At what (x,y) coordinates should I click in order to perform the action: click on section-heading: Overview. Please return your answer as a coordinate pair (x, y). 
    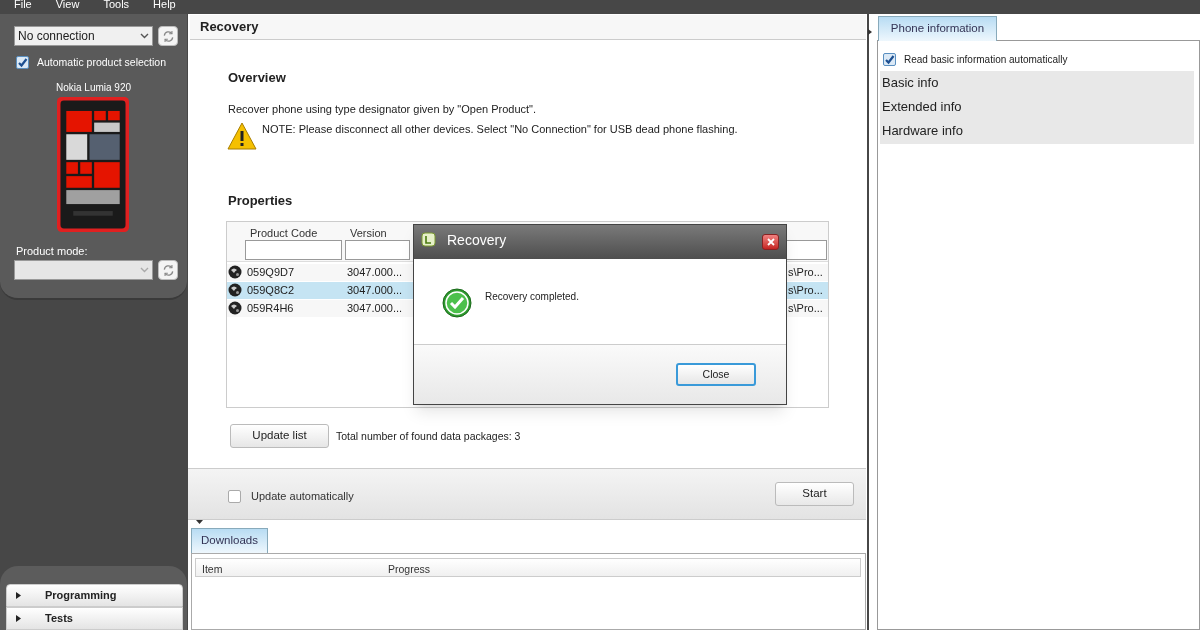
    Looking at the image, I should click on (257, 78).